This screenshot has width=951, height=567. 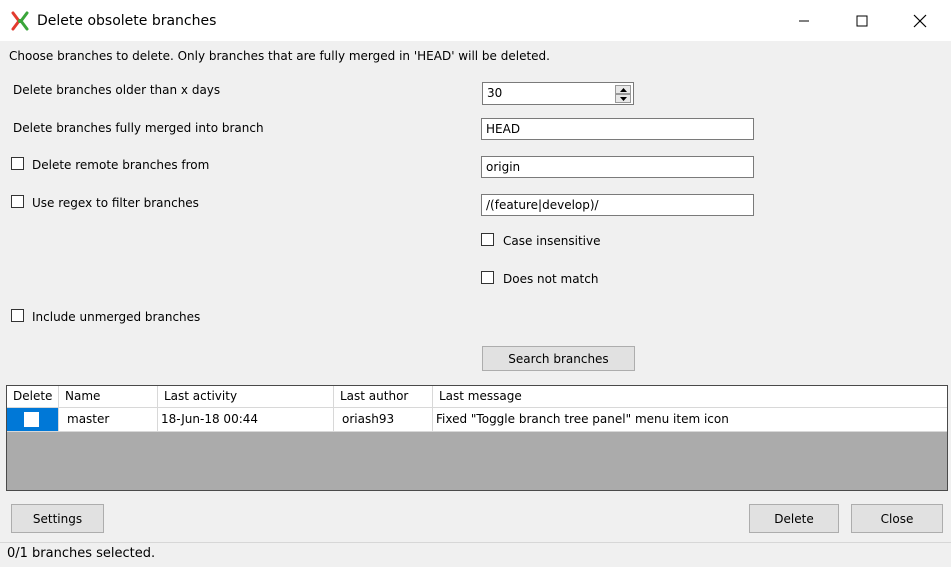 I want to click on triangle-up-icon, so click(x=623, y=89).